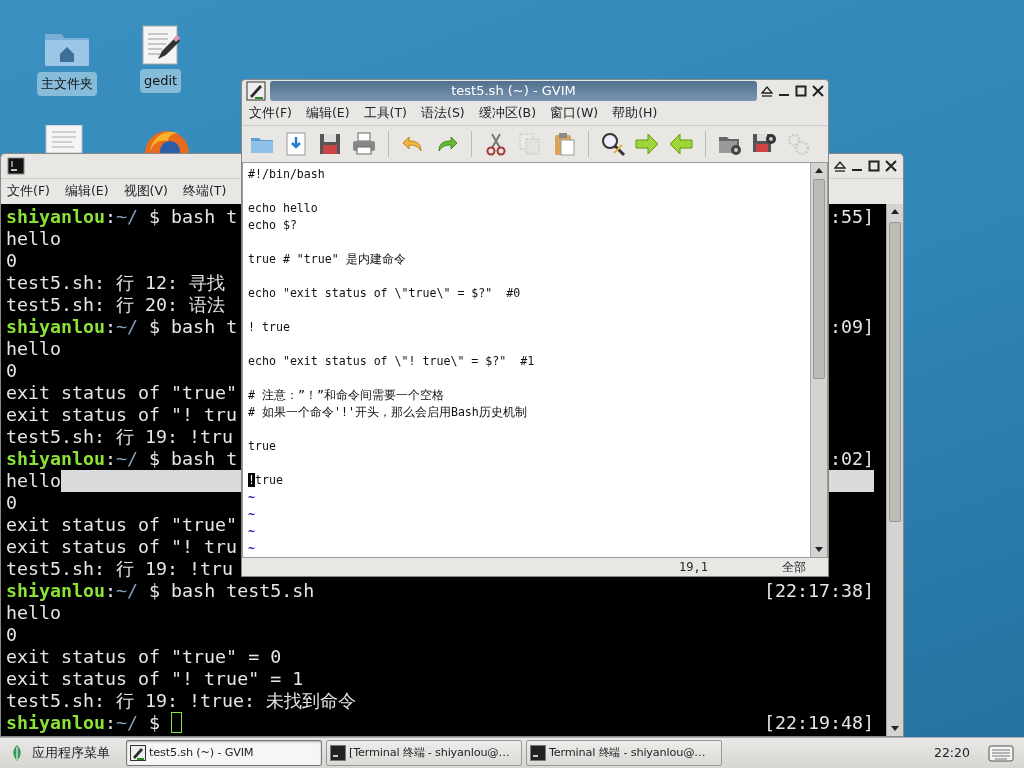  What do you see at coordinates (160, 45) in the screenshot?
I see `notepad-icon` at bounding box center [160, 45].